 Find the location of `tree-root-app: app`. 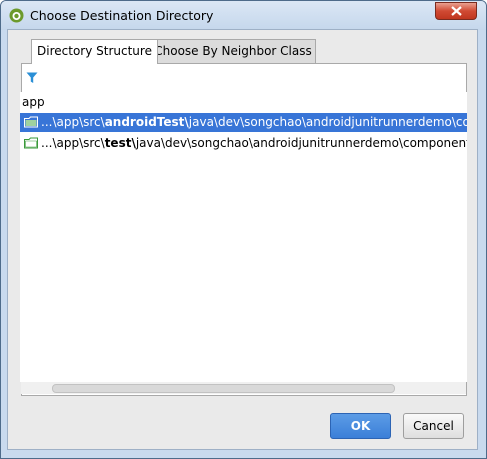

tree-root-app: app is located at coordinates (33, 102).